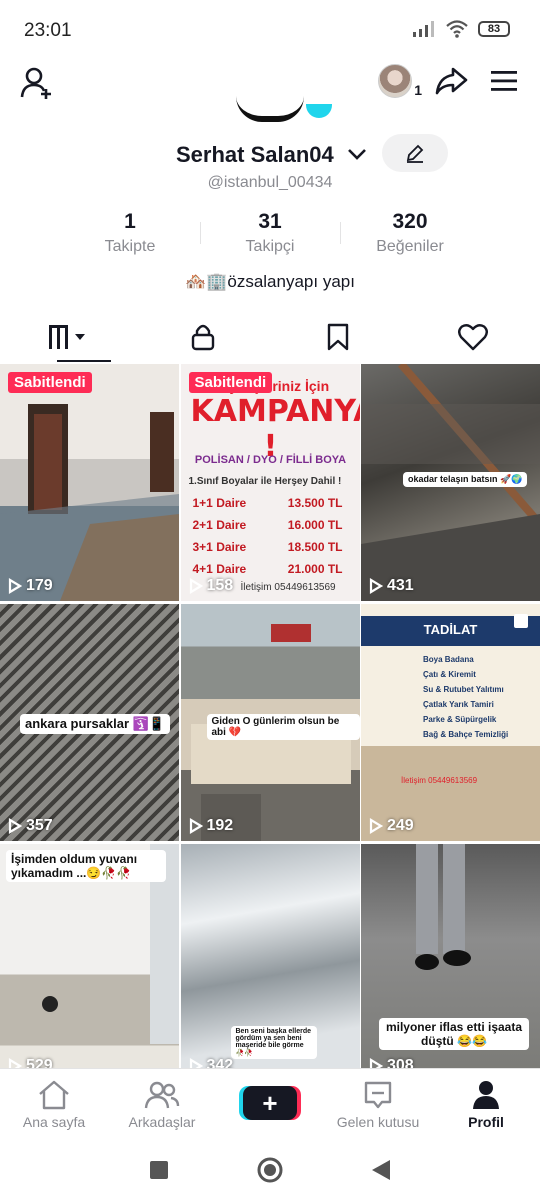  Describe the element at coordinates (315, 547) in the screenshot. I see `price-value: 18.500 TL` at that location.